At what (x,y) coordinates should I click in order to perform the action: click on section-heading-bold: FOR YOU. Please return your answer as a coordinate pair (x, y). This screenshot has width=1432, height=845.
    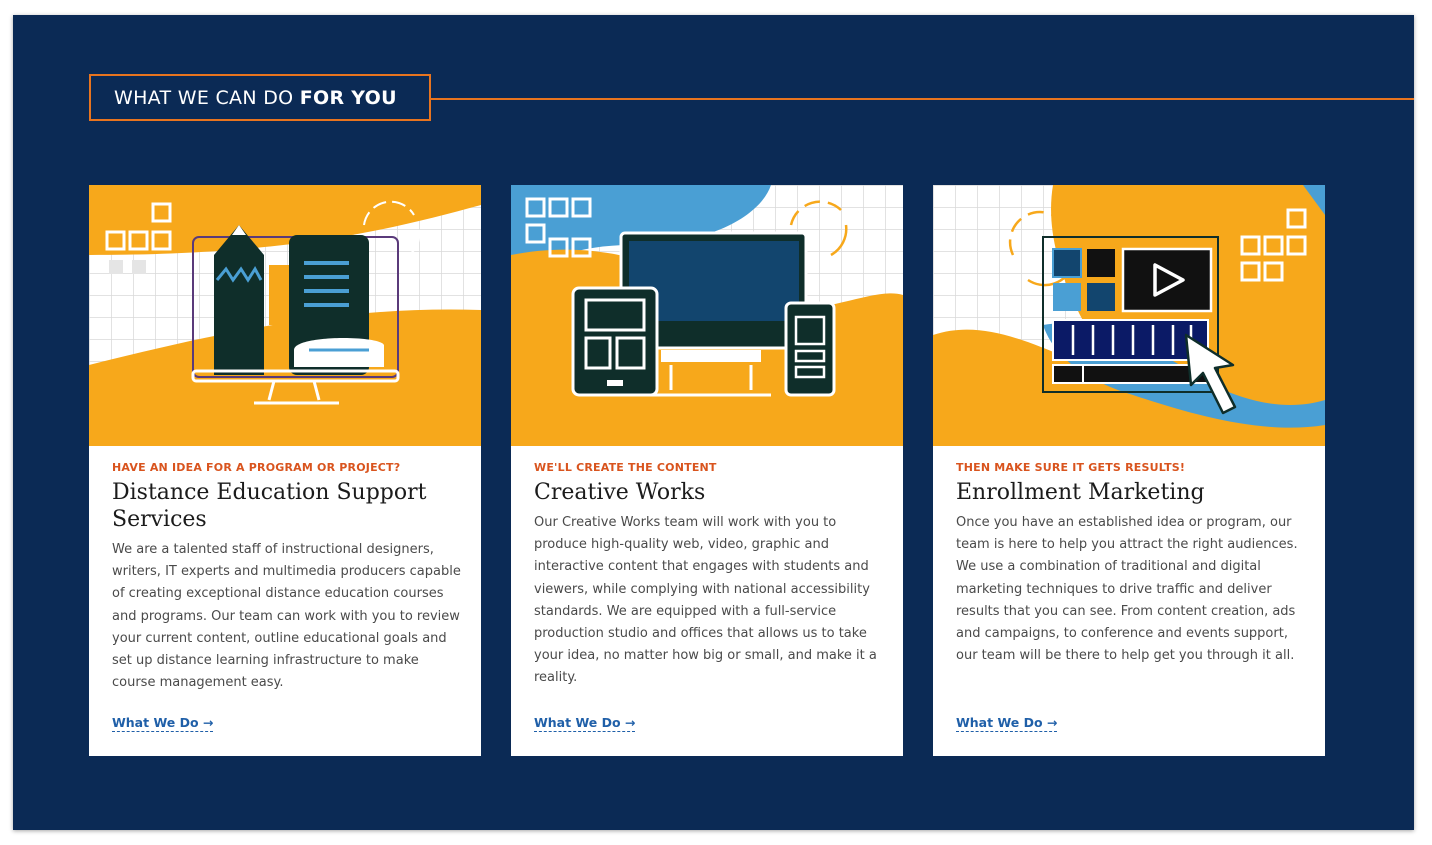
    Looking at the image, I should click on (348, 97).